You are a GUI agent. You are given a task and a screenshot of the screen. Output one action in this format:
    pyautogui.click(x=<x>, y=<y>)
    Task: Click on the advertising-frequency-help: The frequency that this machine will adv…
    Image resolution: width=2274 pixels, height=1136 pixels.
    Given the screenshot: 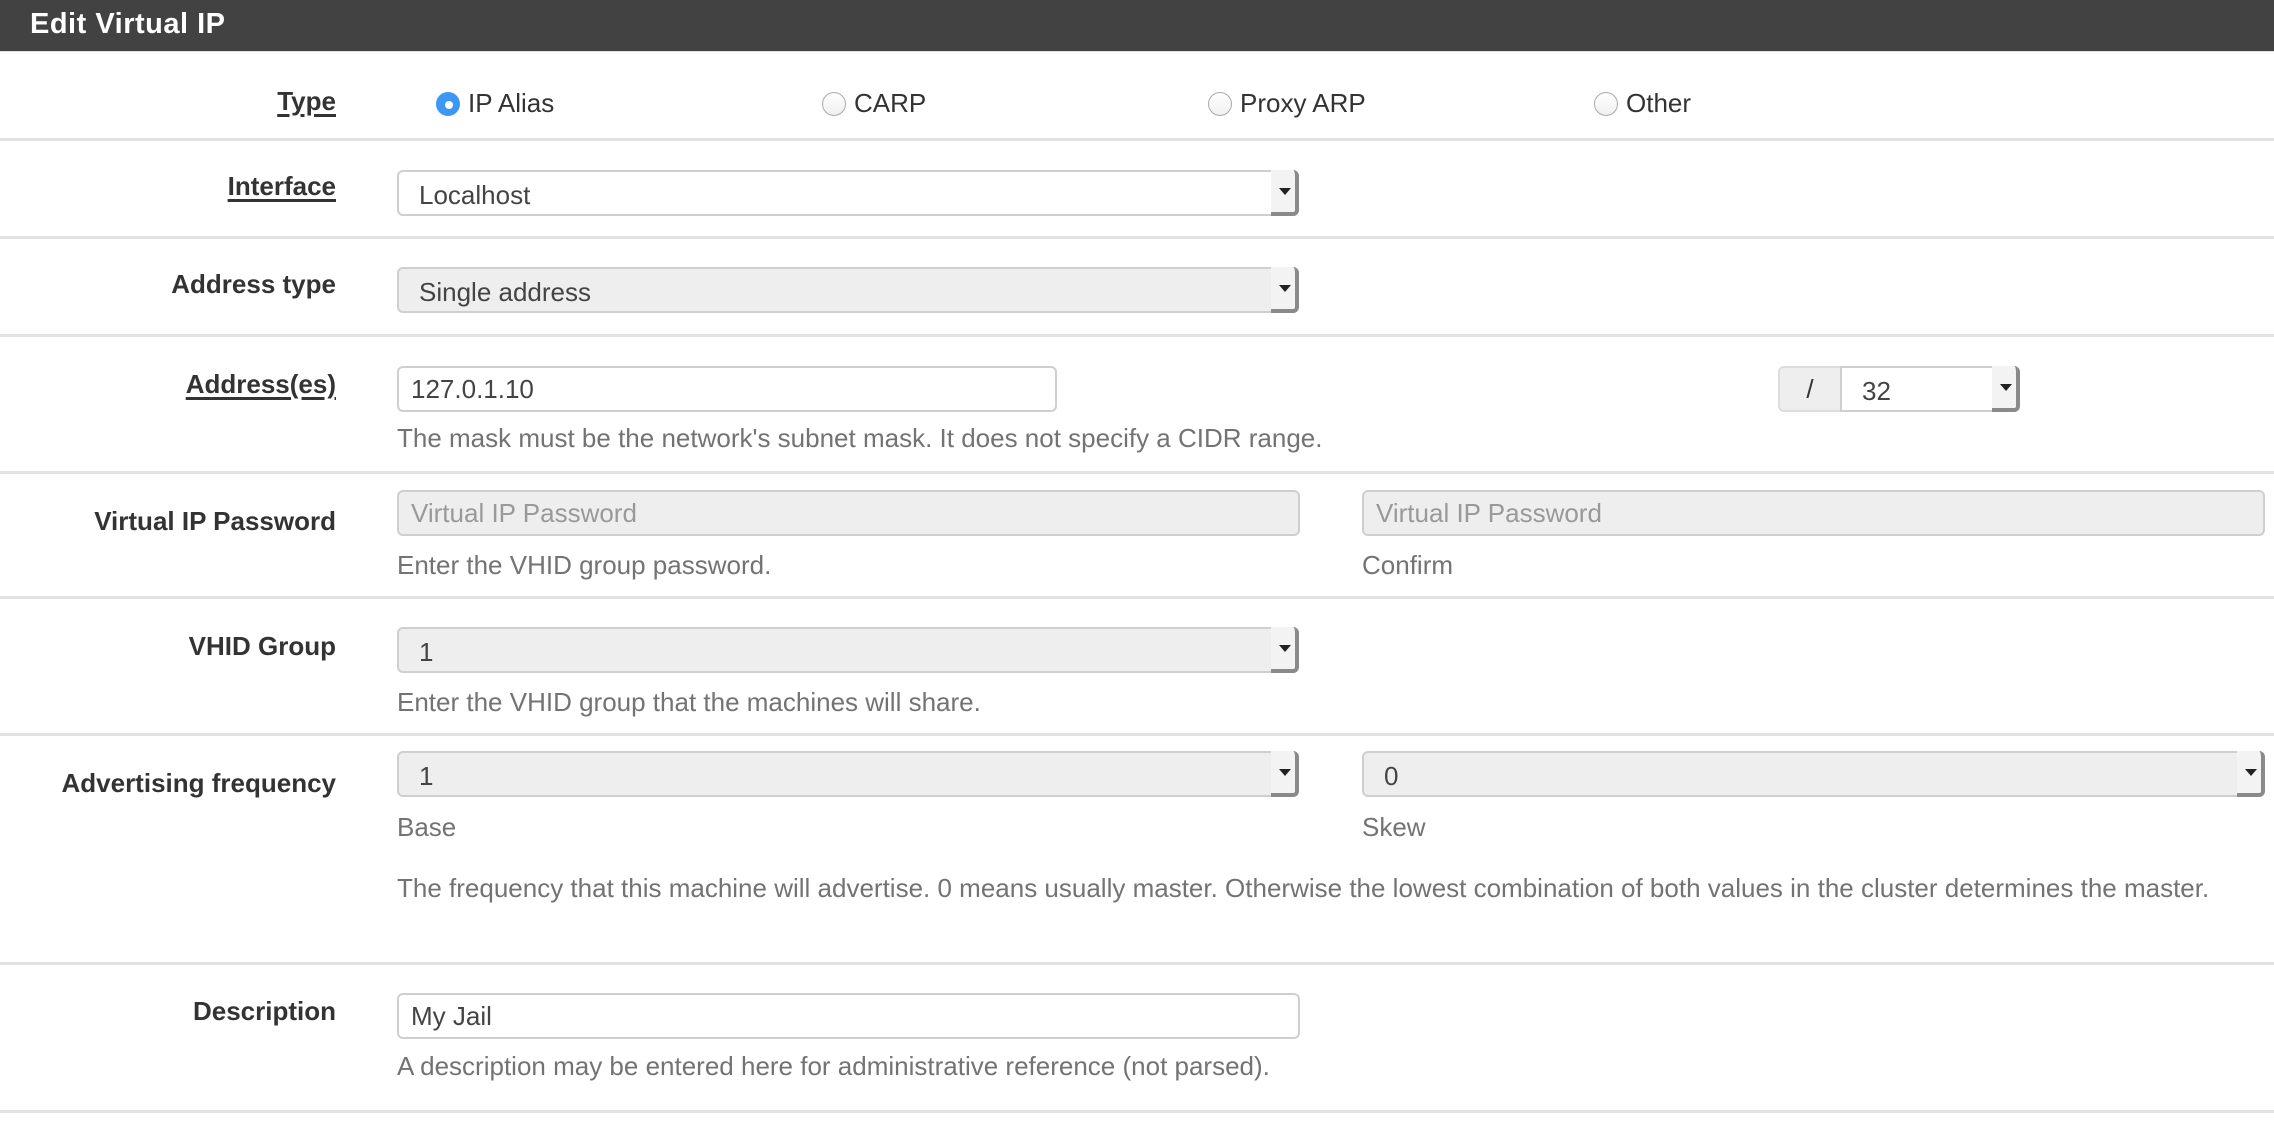 What is the action you would take?
    pyautogui.click(x=1303, y=888)
    